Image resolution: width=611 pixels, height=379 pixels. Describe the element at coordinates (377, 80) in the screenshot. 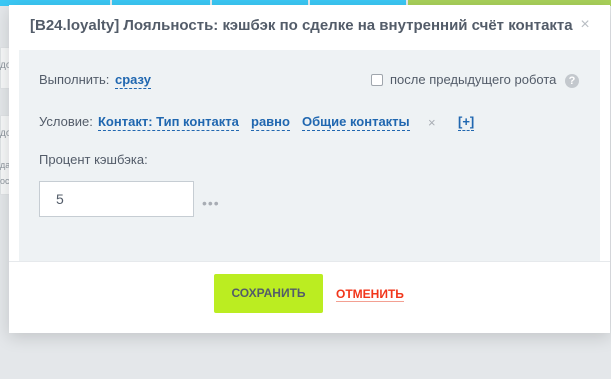

I see `after-previous-checkbox` at that location.